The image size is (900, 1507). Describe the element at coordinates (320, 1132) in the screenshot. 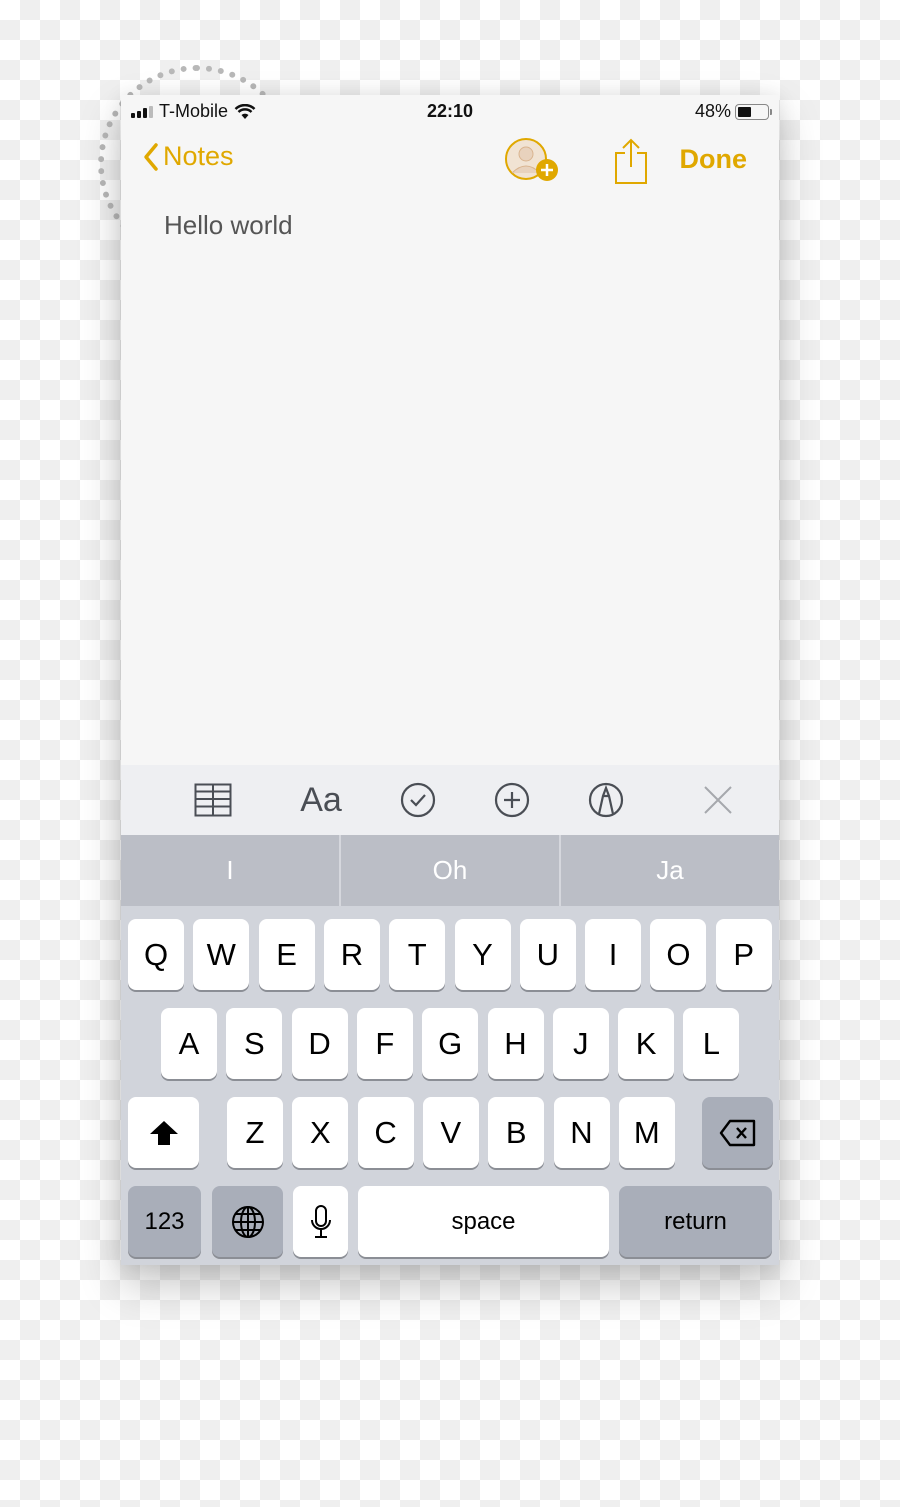

I see `key-x: X` at that location.